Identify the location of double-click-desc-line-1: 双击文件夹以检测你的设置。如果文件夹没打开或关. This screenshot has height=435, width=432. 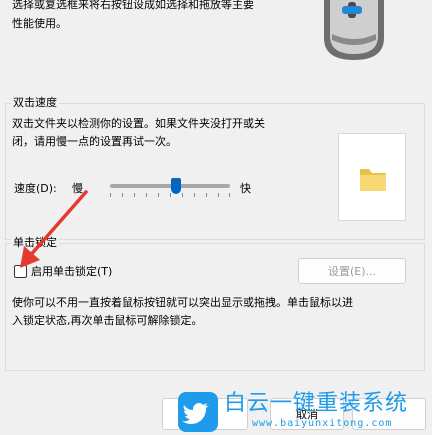
(138, 123).